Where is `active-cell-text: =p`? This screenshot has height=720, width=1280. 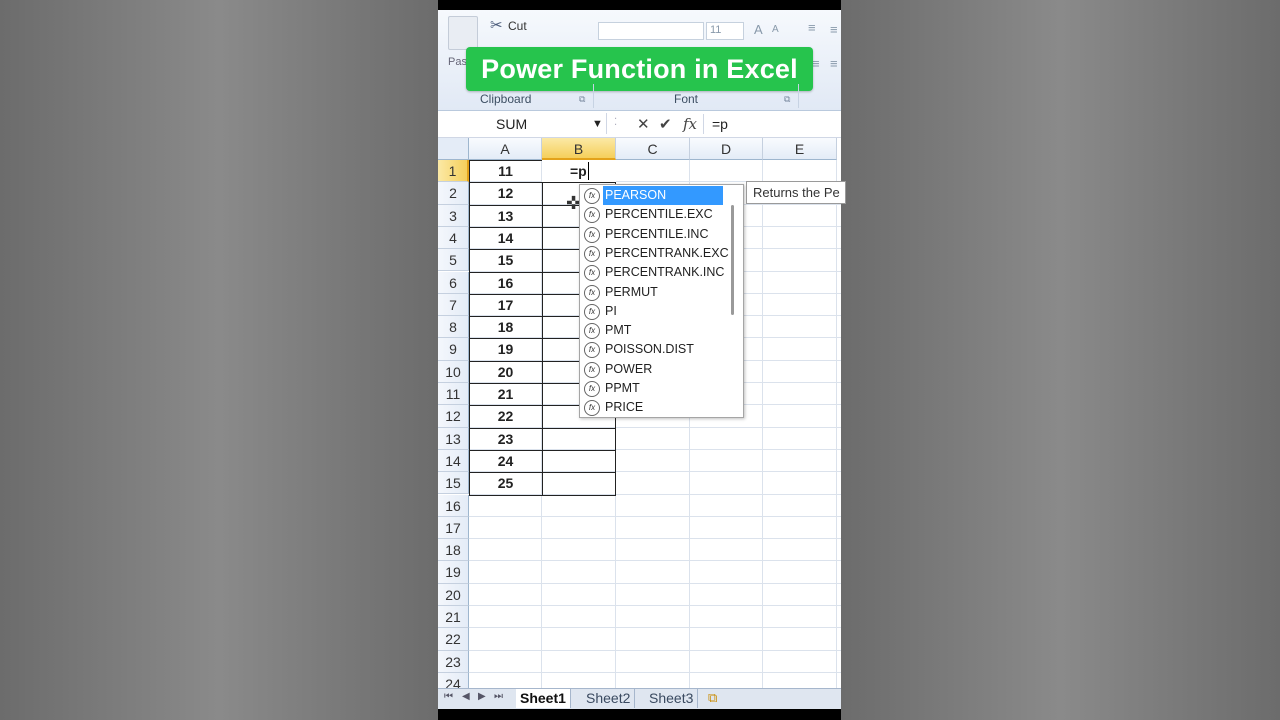 active-cell-text: =p is located at coordinates (578, 171).